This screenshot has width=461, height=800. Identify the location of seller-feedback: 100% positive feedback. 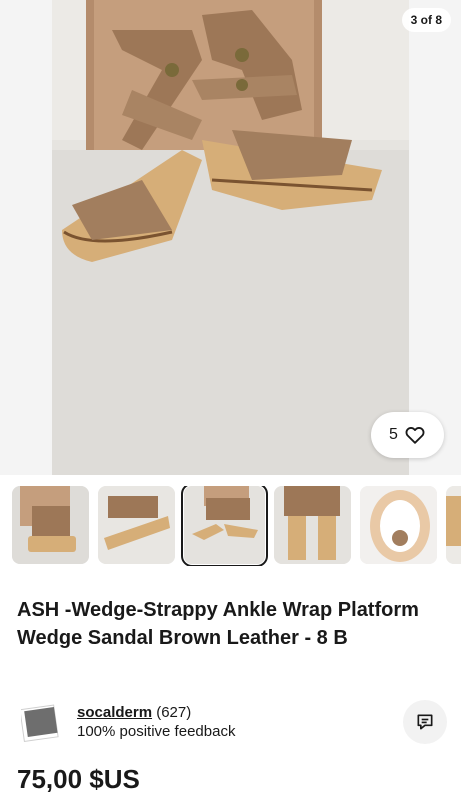
(156, 731).